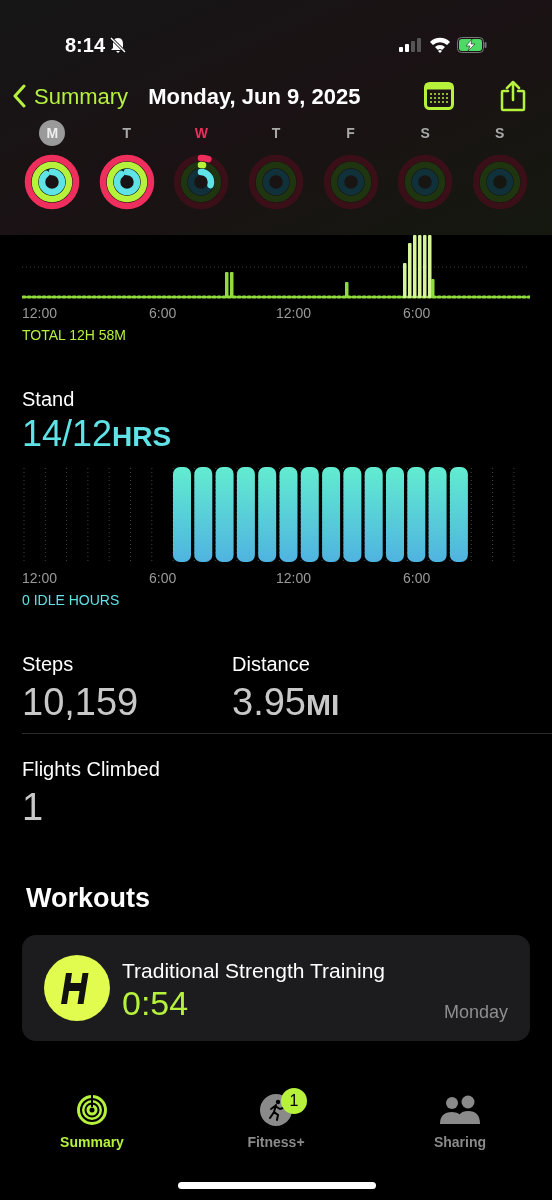 This screenshot has width=552, height=1200. What do you see at coordinates (142, 437) in the screenshot?
I see `stand-unit: HRS` at bounding box center [142, 437].